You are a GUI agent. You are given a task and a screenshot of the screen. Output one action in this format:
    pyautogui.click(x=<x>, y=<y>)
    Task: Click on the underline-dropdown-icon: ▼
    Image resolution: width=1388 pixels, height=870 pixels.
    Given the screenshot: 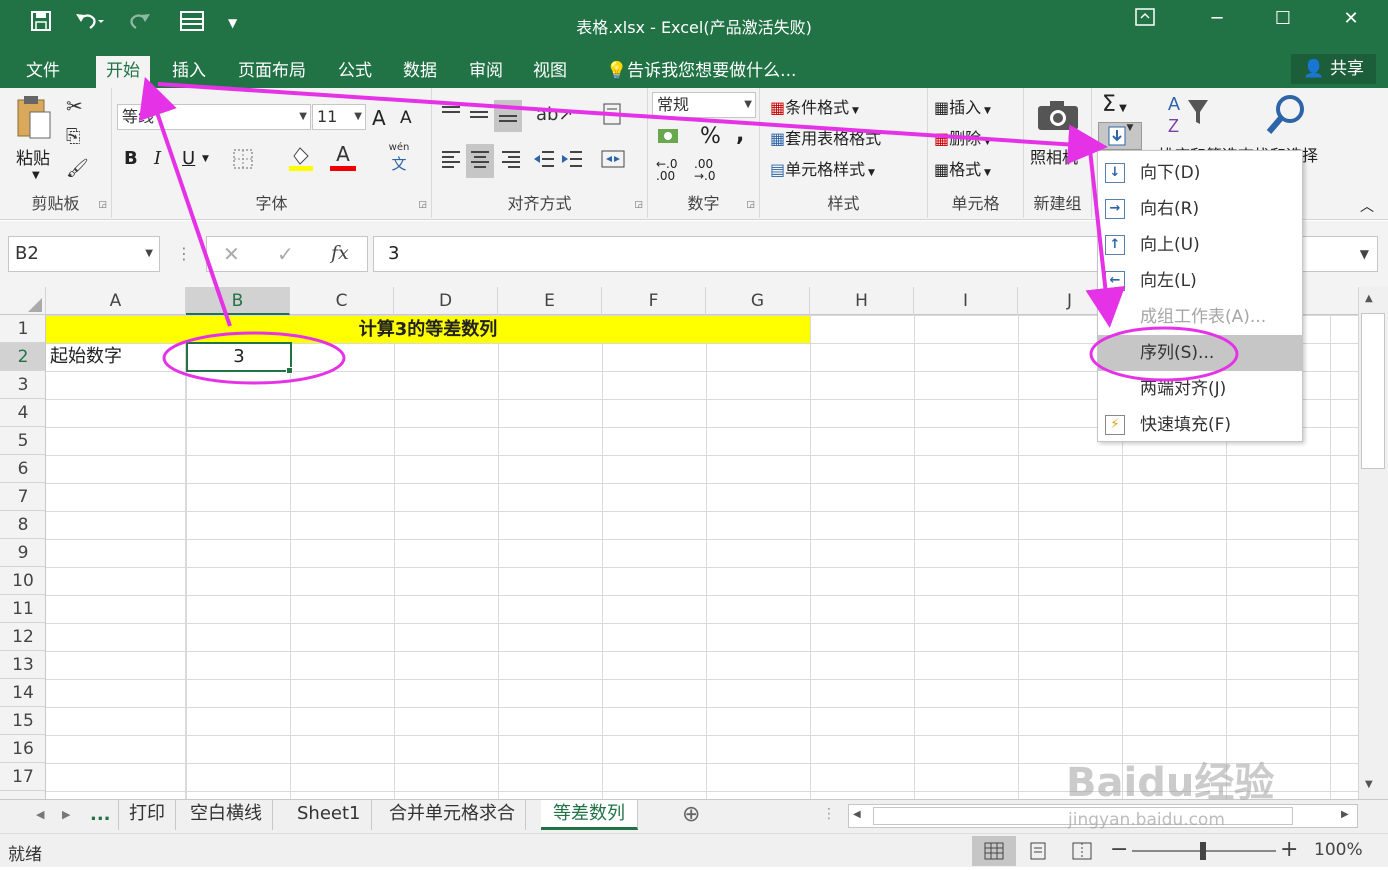 What is the action you would take?
    pyautogui.click(x=205, y=159)
    